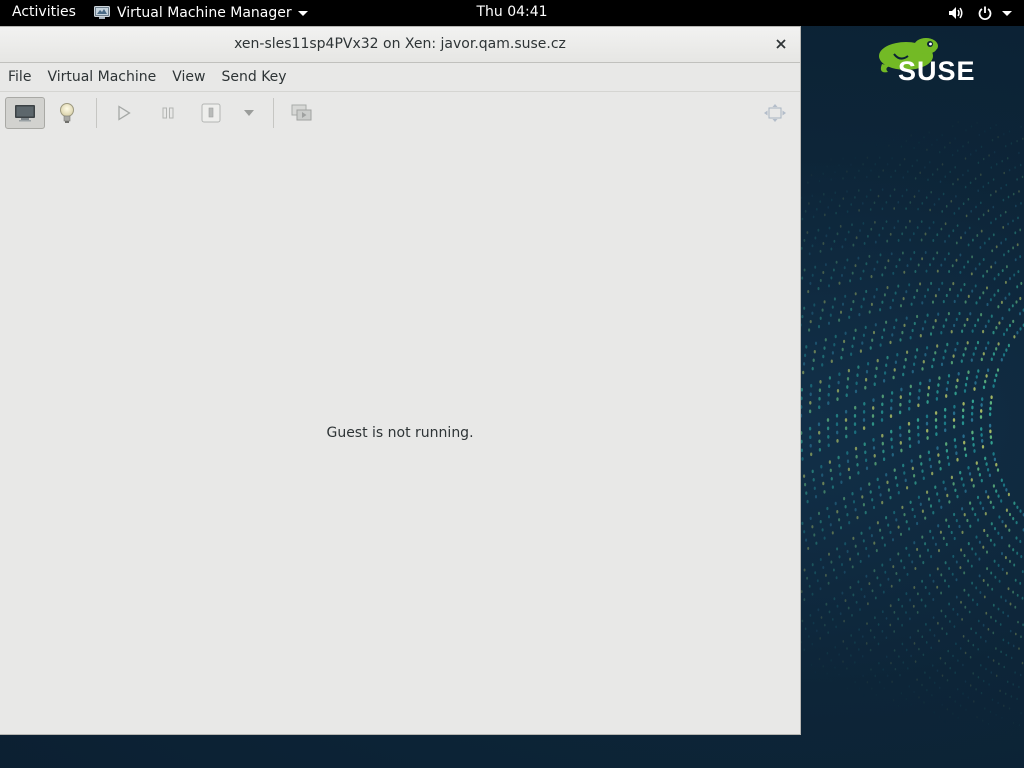 This screenshot has height=768, width=1024. What do you see at coordinates (67, 113) in the screenshot?
I see `details-button` at bounding box center [67, 113].